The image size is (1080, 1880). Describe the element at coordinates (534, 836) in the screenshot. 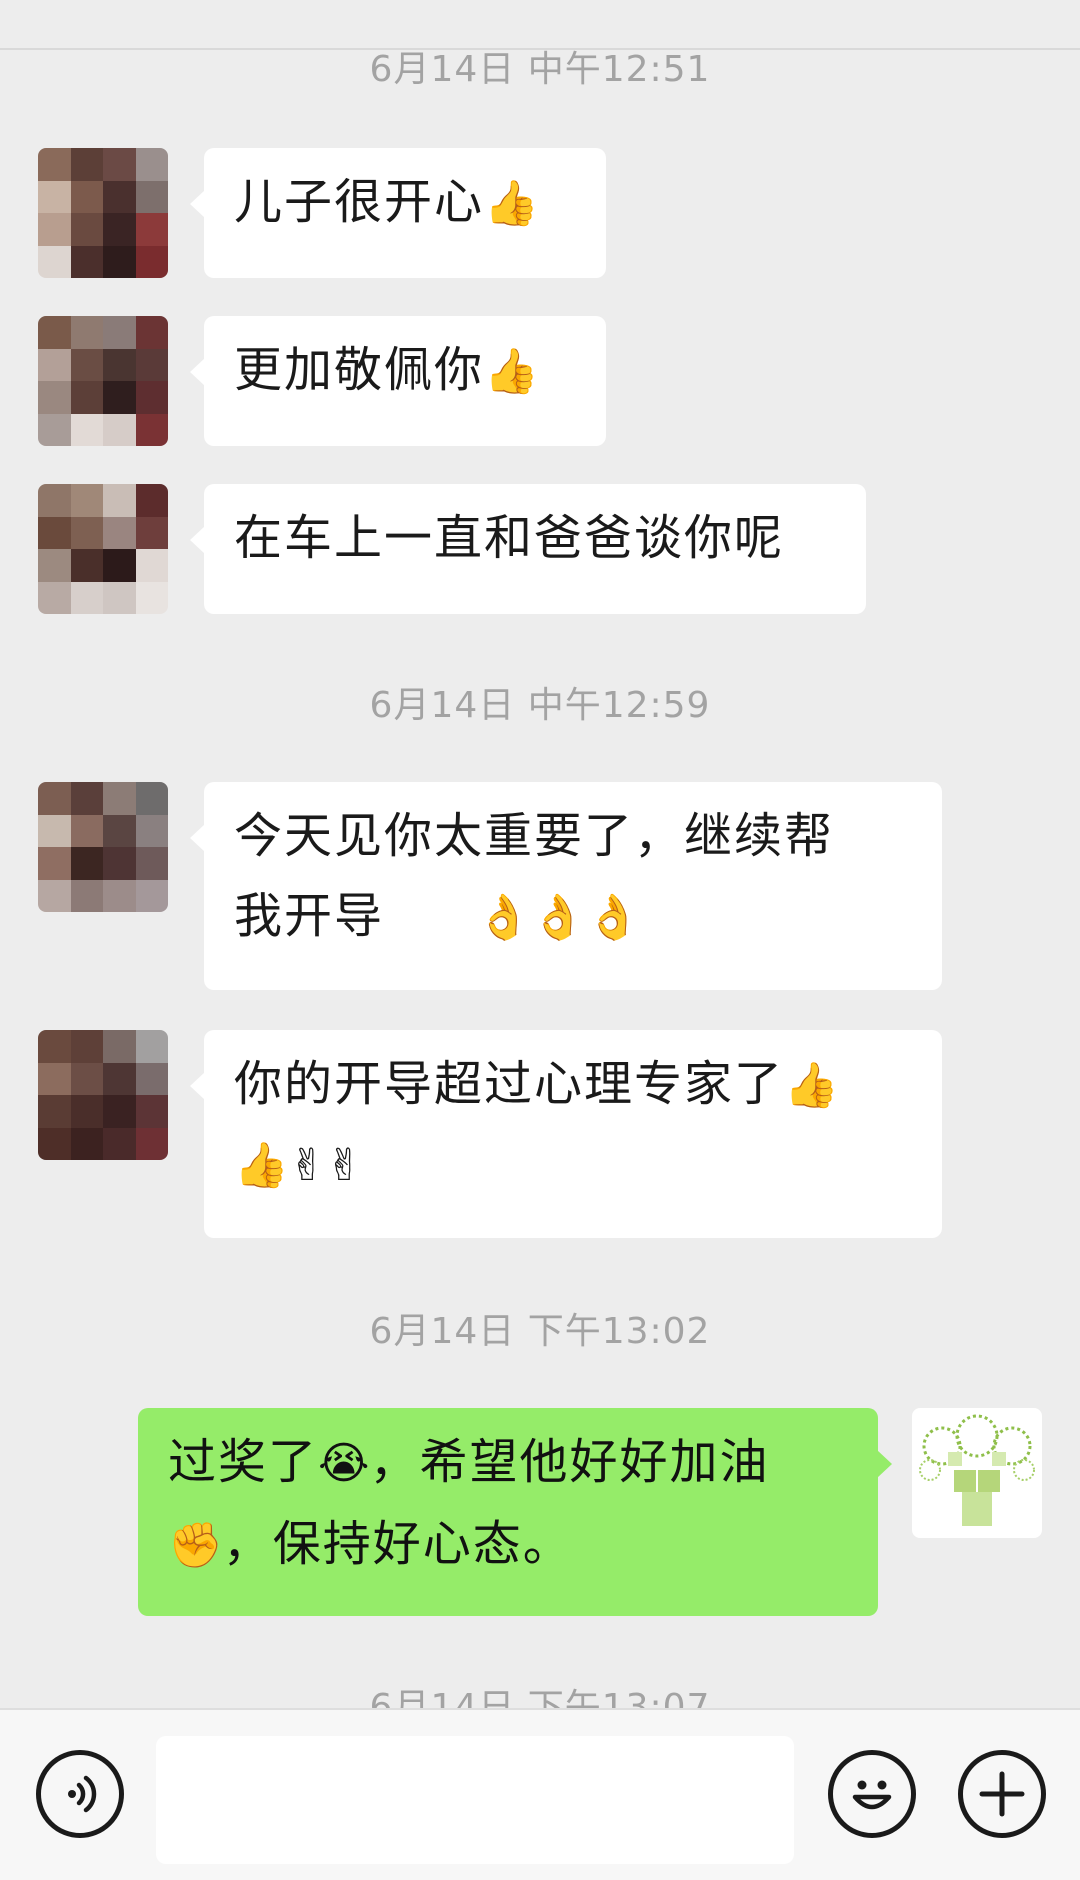

I see `message-text-line: 今天见你太重要了，继续帮` at that location.